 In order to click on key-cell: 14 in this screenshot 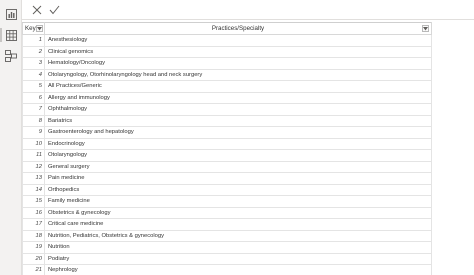, I will do `click(33, 189)`.